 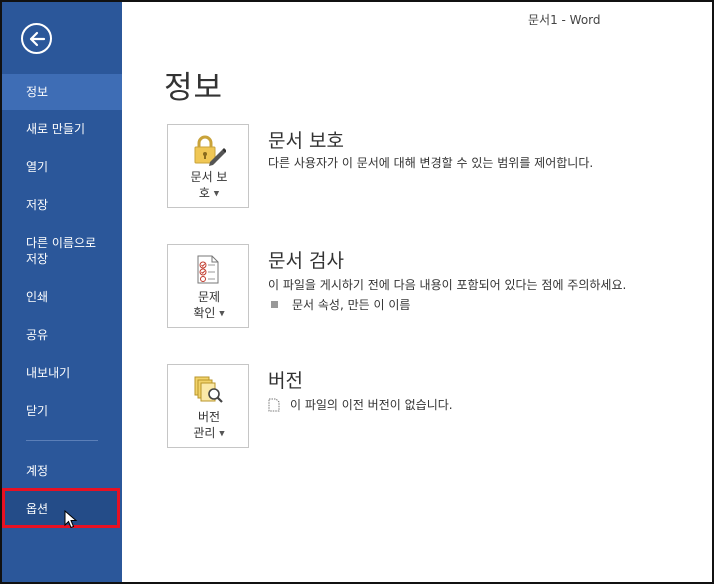 What do you see at coordinates (56, 129) in the screenshot?
I see `sidebar-item-label: 새로 만들기` at bounding box center [56, 129].